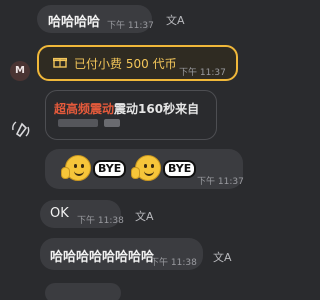 This screenshot has height=300, width=320. What do you see at coordinates (82, 214) in the screenshot?
I see `message-bubble: OK 下午 11:38` at bounding box center [82, 214].